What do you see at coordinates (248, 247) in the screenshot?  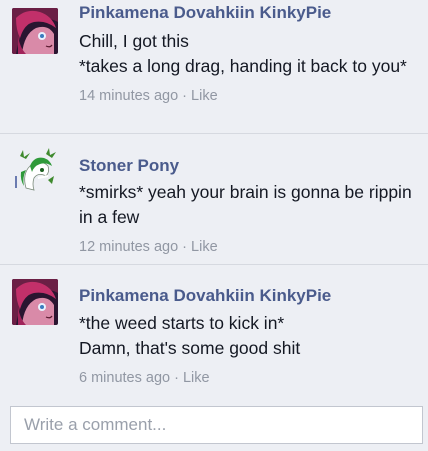 I see `comment-meta: 12 minutes ago · Like` at bounding box center [248, 247].